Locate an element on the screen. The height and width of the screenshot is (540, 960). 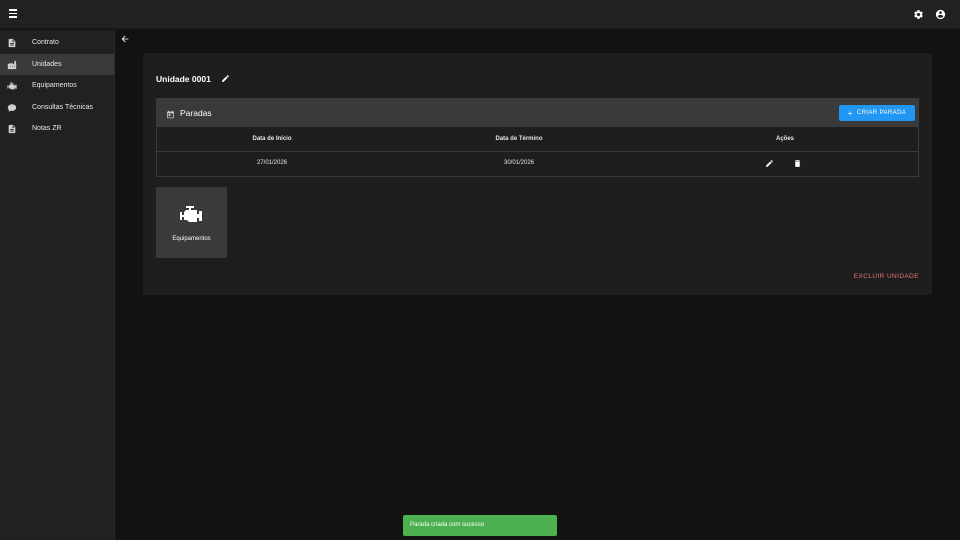
document-icon is located at coordinates (12, 43).